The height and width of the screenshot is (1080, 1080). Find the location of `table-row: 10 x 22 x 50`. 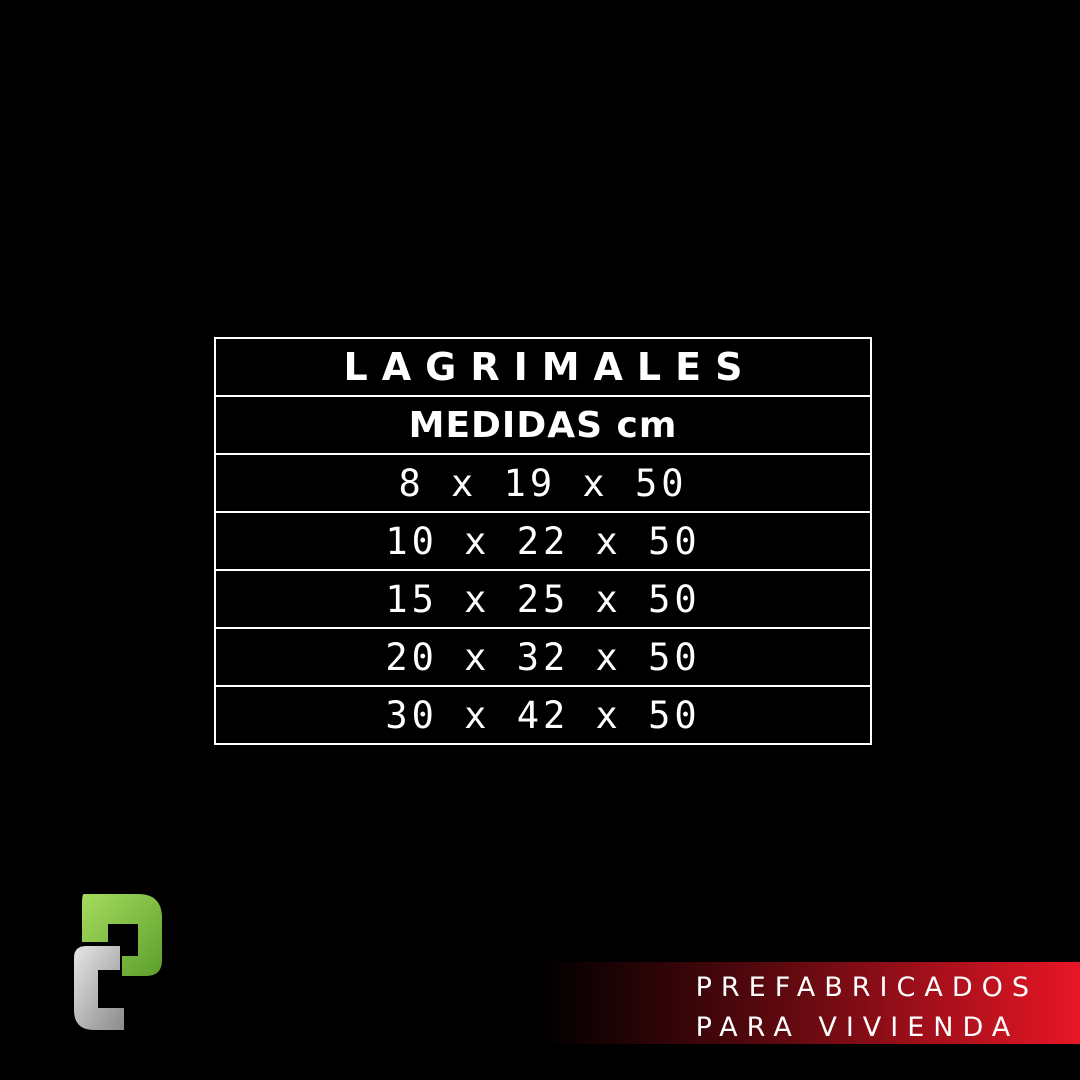

table-row: 10 x 22 x 50 is located at coordinates (543, 542).